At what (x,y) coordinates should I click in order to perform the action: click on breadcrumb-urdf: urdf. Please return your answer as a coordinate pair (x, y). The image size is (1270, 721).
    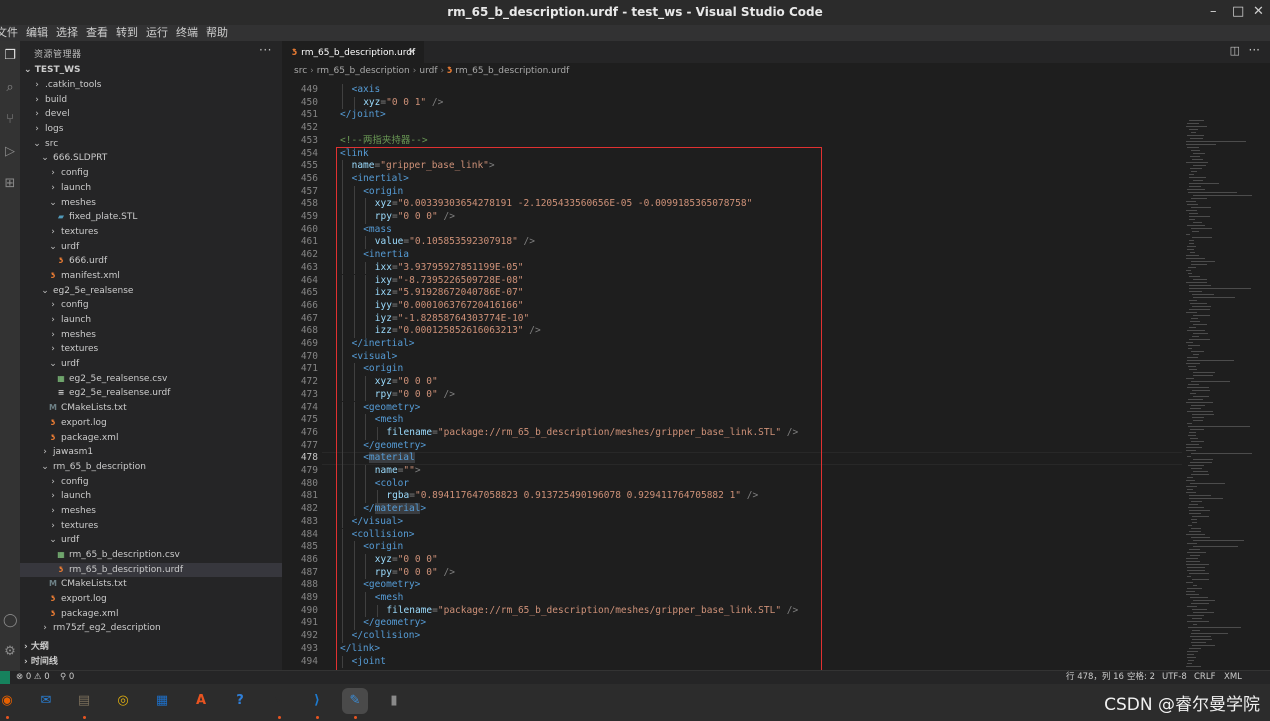
    Looking at the image, I should click on (428, 71).